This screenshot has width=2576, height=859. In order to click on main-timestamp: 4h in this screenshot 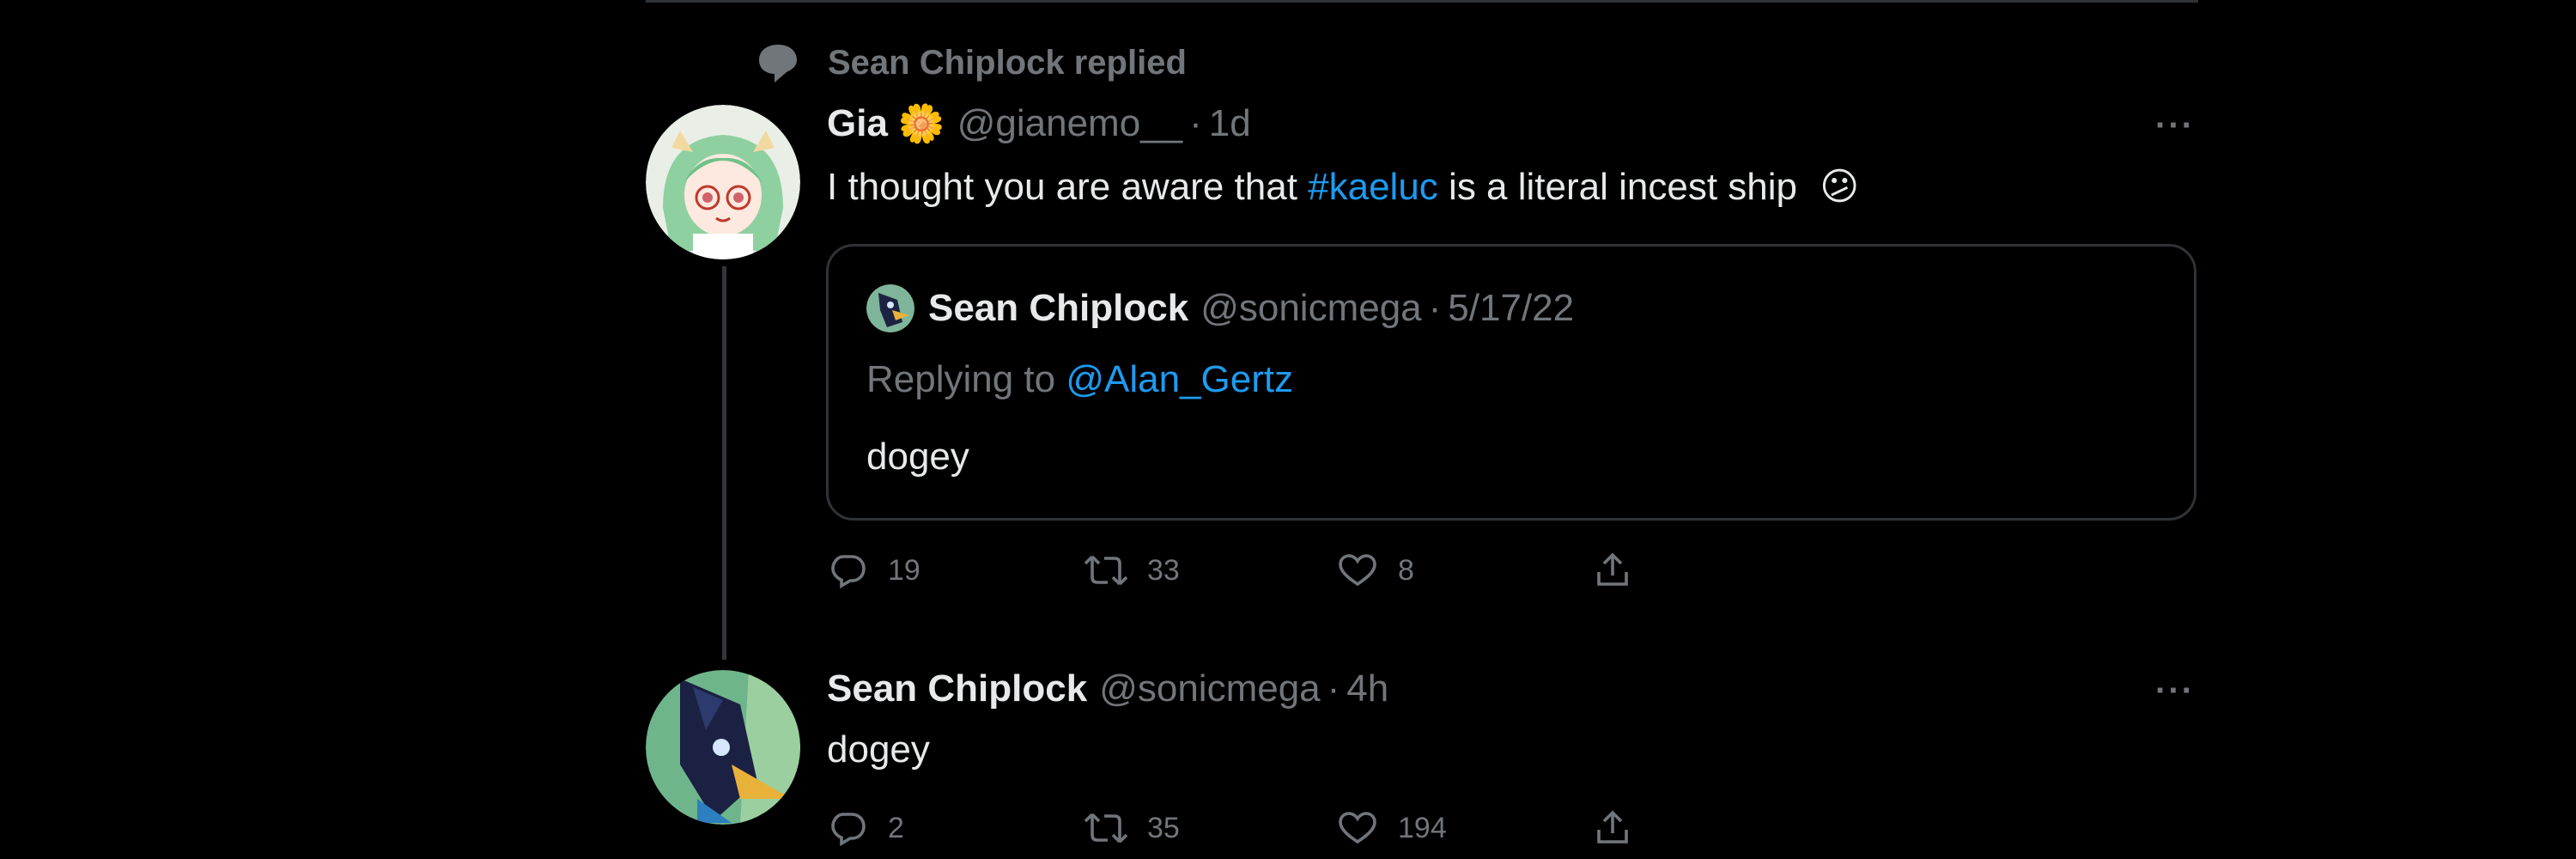, I will do `click(1367, 689)`.